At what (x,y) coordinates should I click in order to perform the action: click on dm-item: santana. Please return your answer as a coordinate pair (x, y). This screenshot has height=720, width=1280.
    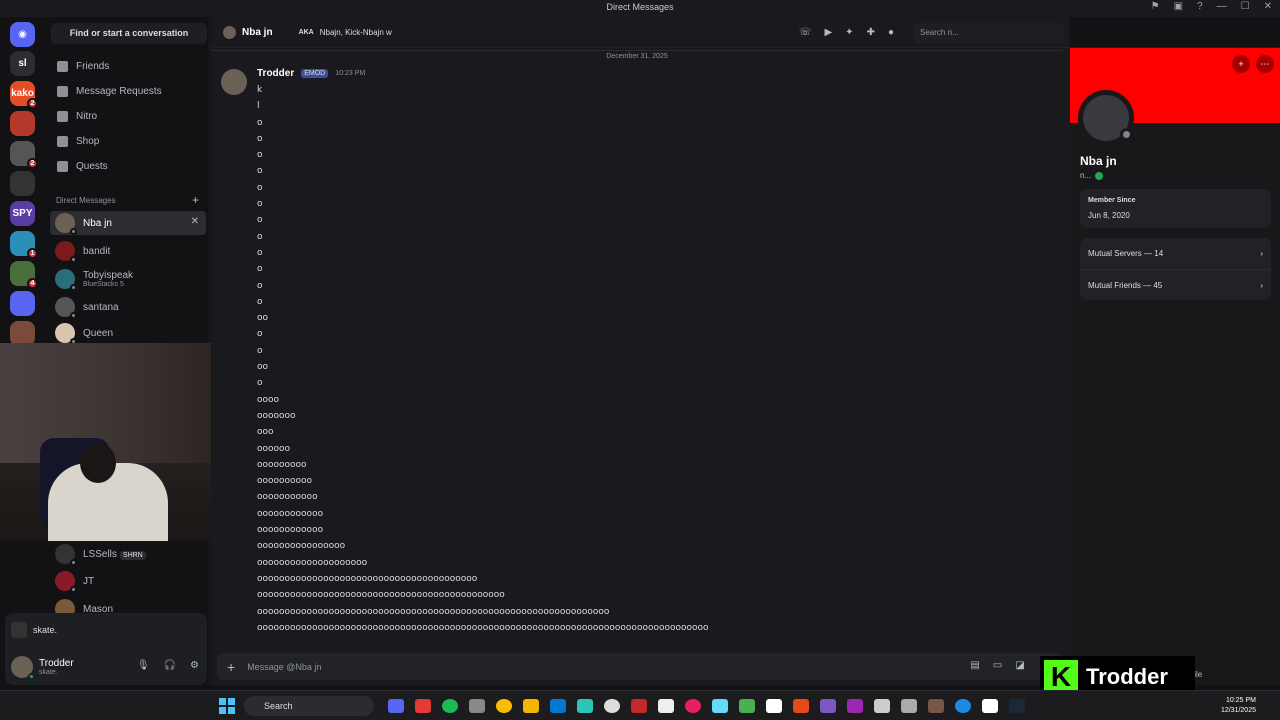
    Looking at the image, I should click on (128, 307).